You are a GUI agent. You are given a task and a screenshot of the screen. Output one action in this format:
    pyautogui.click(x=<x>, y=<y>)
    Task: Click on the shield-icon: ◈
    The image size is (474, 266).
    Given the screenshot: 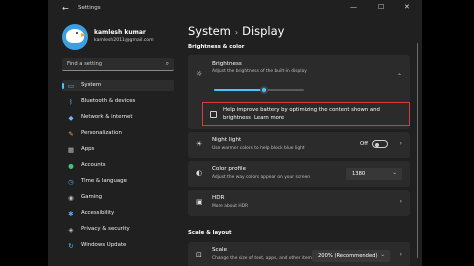 What is the action you would take?
    pyautogui.click(x=71, y=229)
    